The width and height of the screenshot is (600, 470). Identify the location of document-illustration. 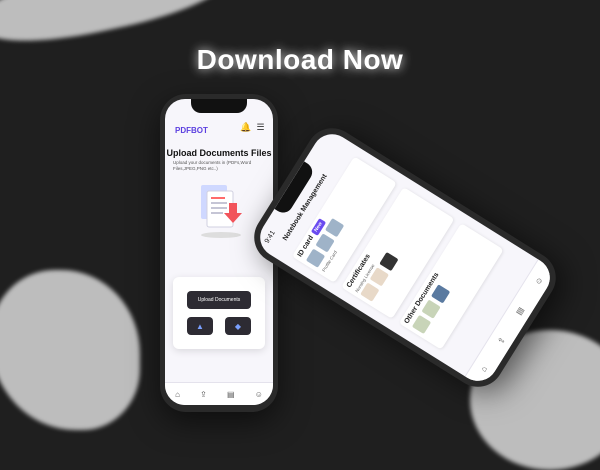
(221, 211).